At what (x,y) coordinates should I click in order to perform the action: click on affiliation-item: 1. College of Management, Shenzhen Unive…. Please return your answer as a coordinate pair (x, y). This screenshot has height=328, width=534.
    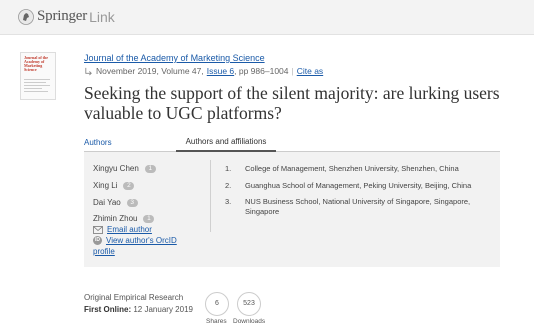
    Looking at the image, I should click on (355, 169).